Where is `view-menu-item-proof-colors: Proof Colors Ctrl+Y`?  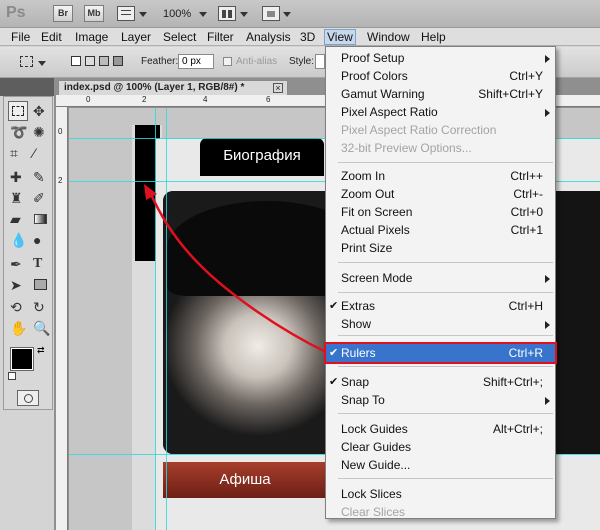 view-menu-item-proof-colors: Proof Colors Ctrl+Y is located at coordinates (440, 76).